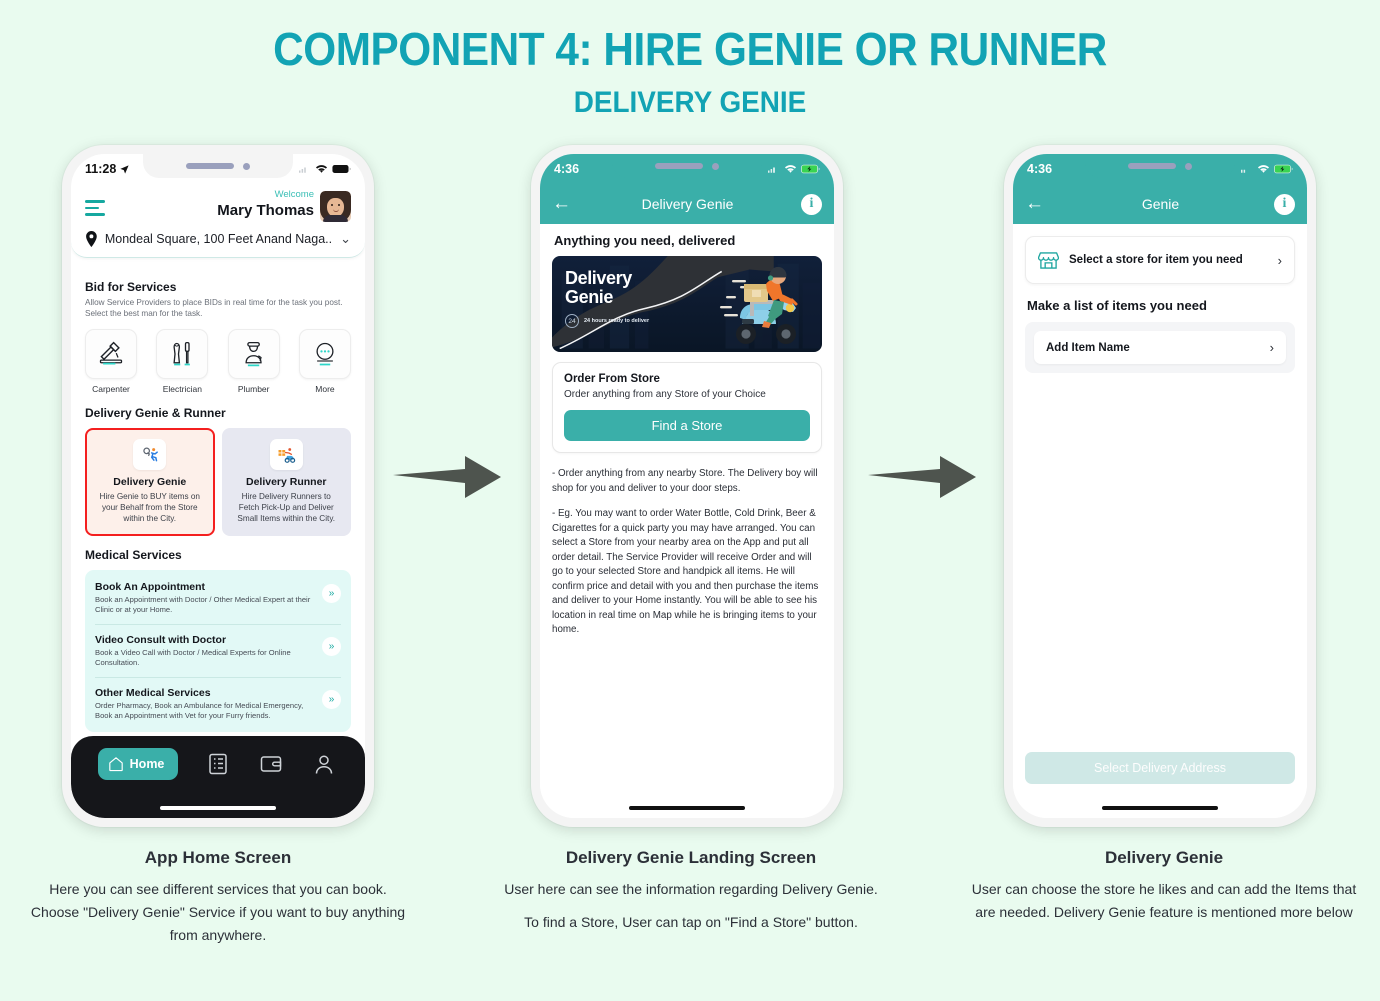  What do you see at coordinates (1160, 347) in the screenshot?
I see `add-item-row: Add Item Name ›` at bounding box center [1160, 347].